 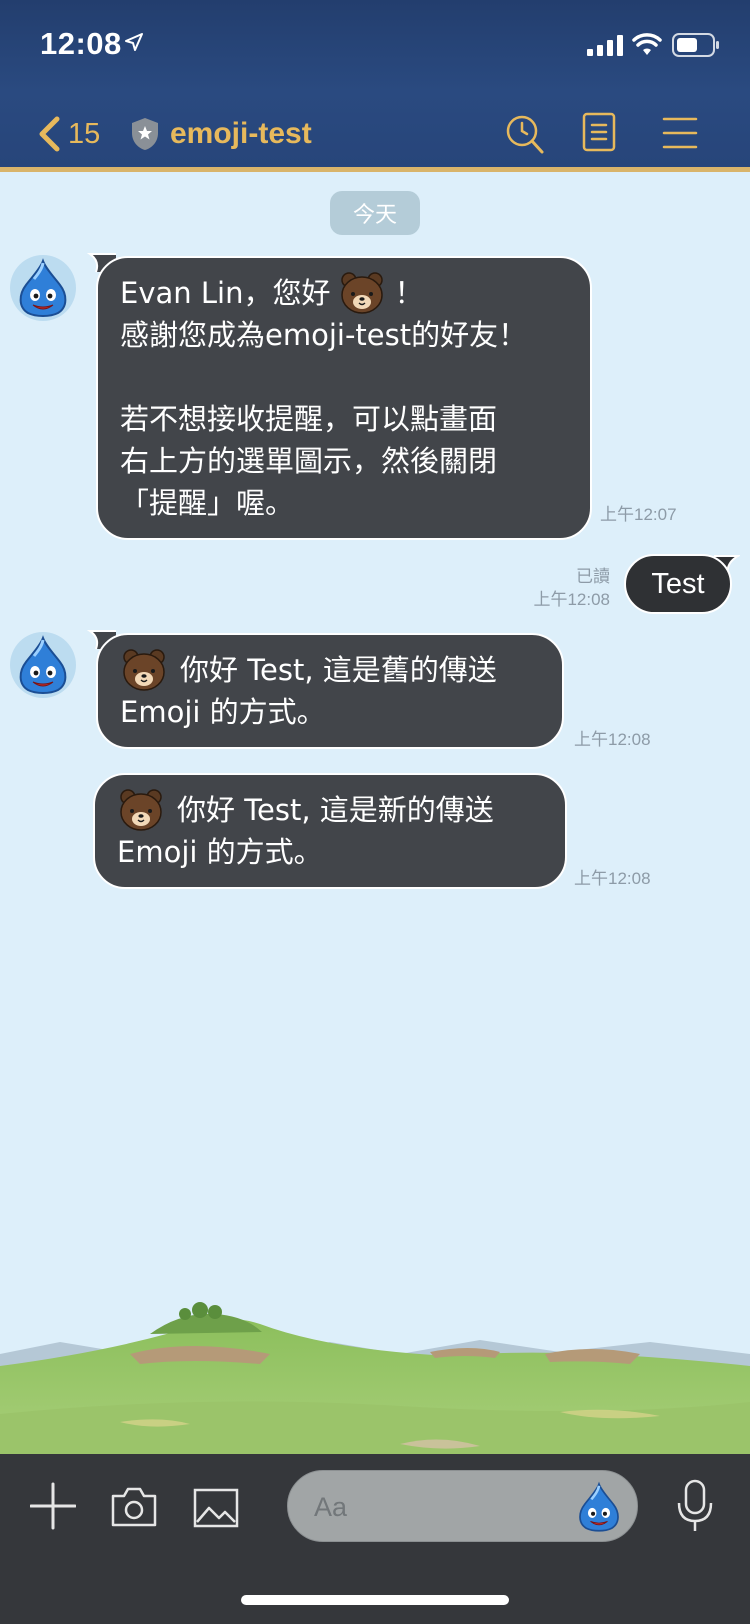 What do you see at coordinates (84, 133) in the screenshot?
I see `unread-count: 15` at bounding box center [84, 133].